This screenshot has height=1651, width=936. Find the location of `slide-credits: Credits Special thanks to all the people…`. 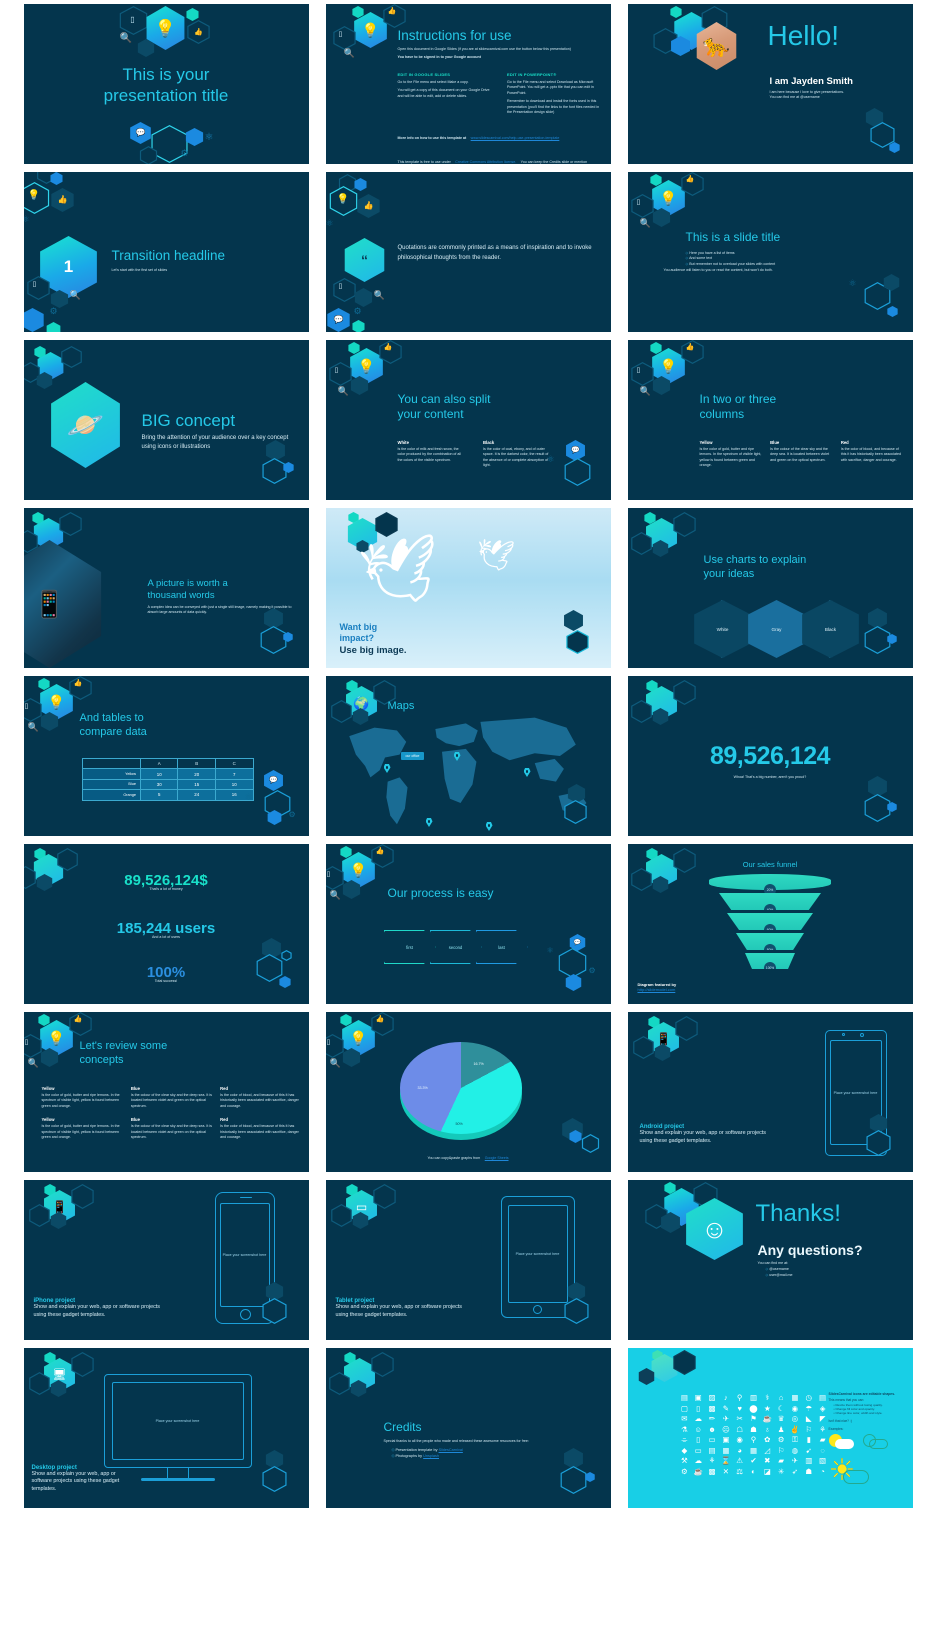

slide-credits: Credits Special thanks to all the people… is located at coordinates (468, 1428).